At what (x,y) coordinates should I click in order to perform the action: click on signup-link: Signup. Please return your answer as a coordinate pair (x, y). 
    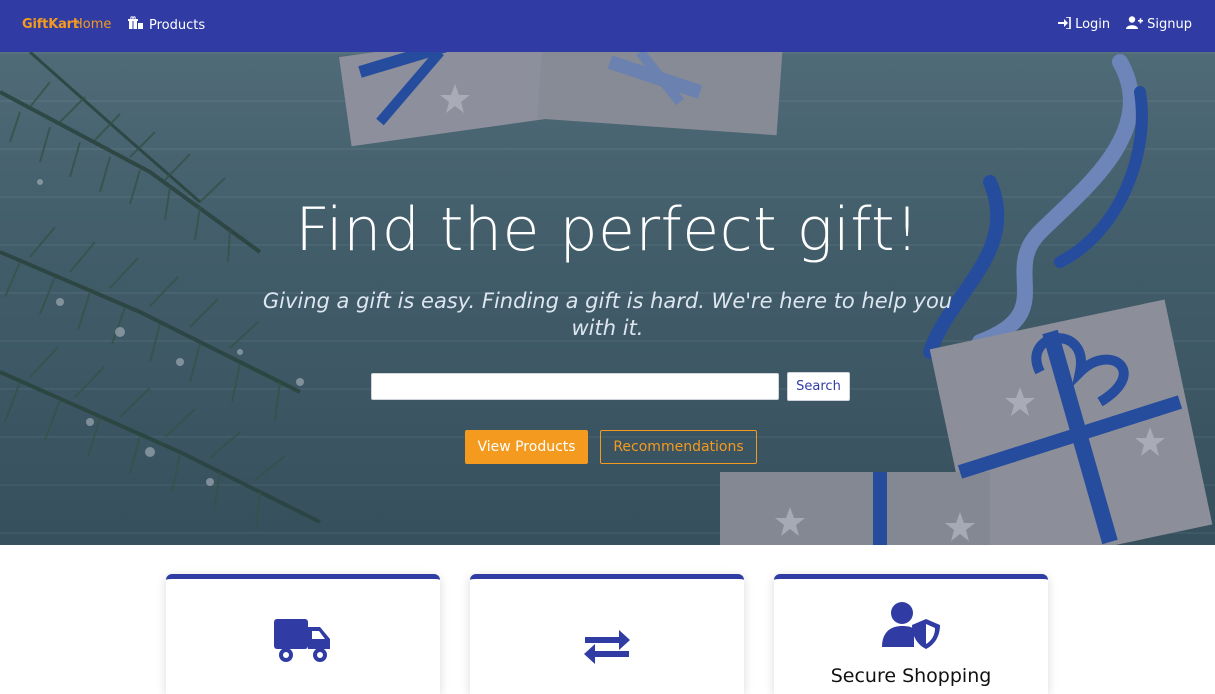
    Looking at the image, I should click on (1159, 24).